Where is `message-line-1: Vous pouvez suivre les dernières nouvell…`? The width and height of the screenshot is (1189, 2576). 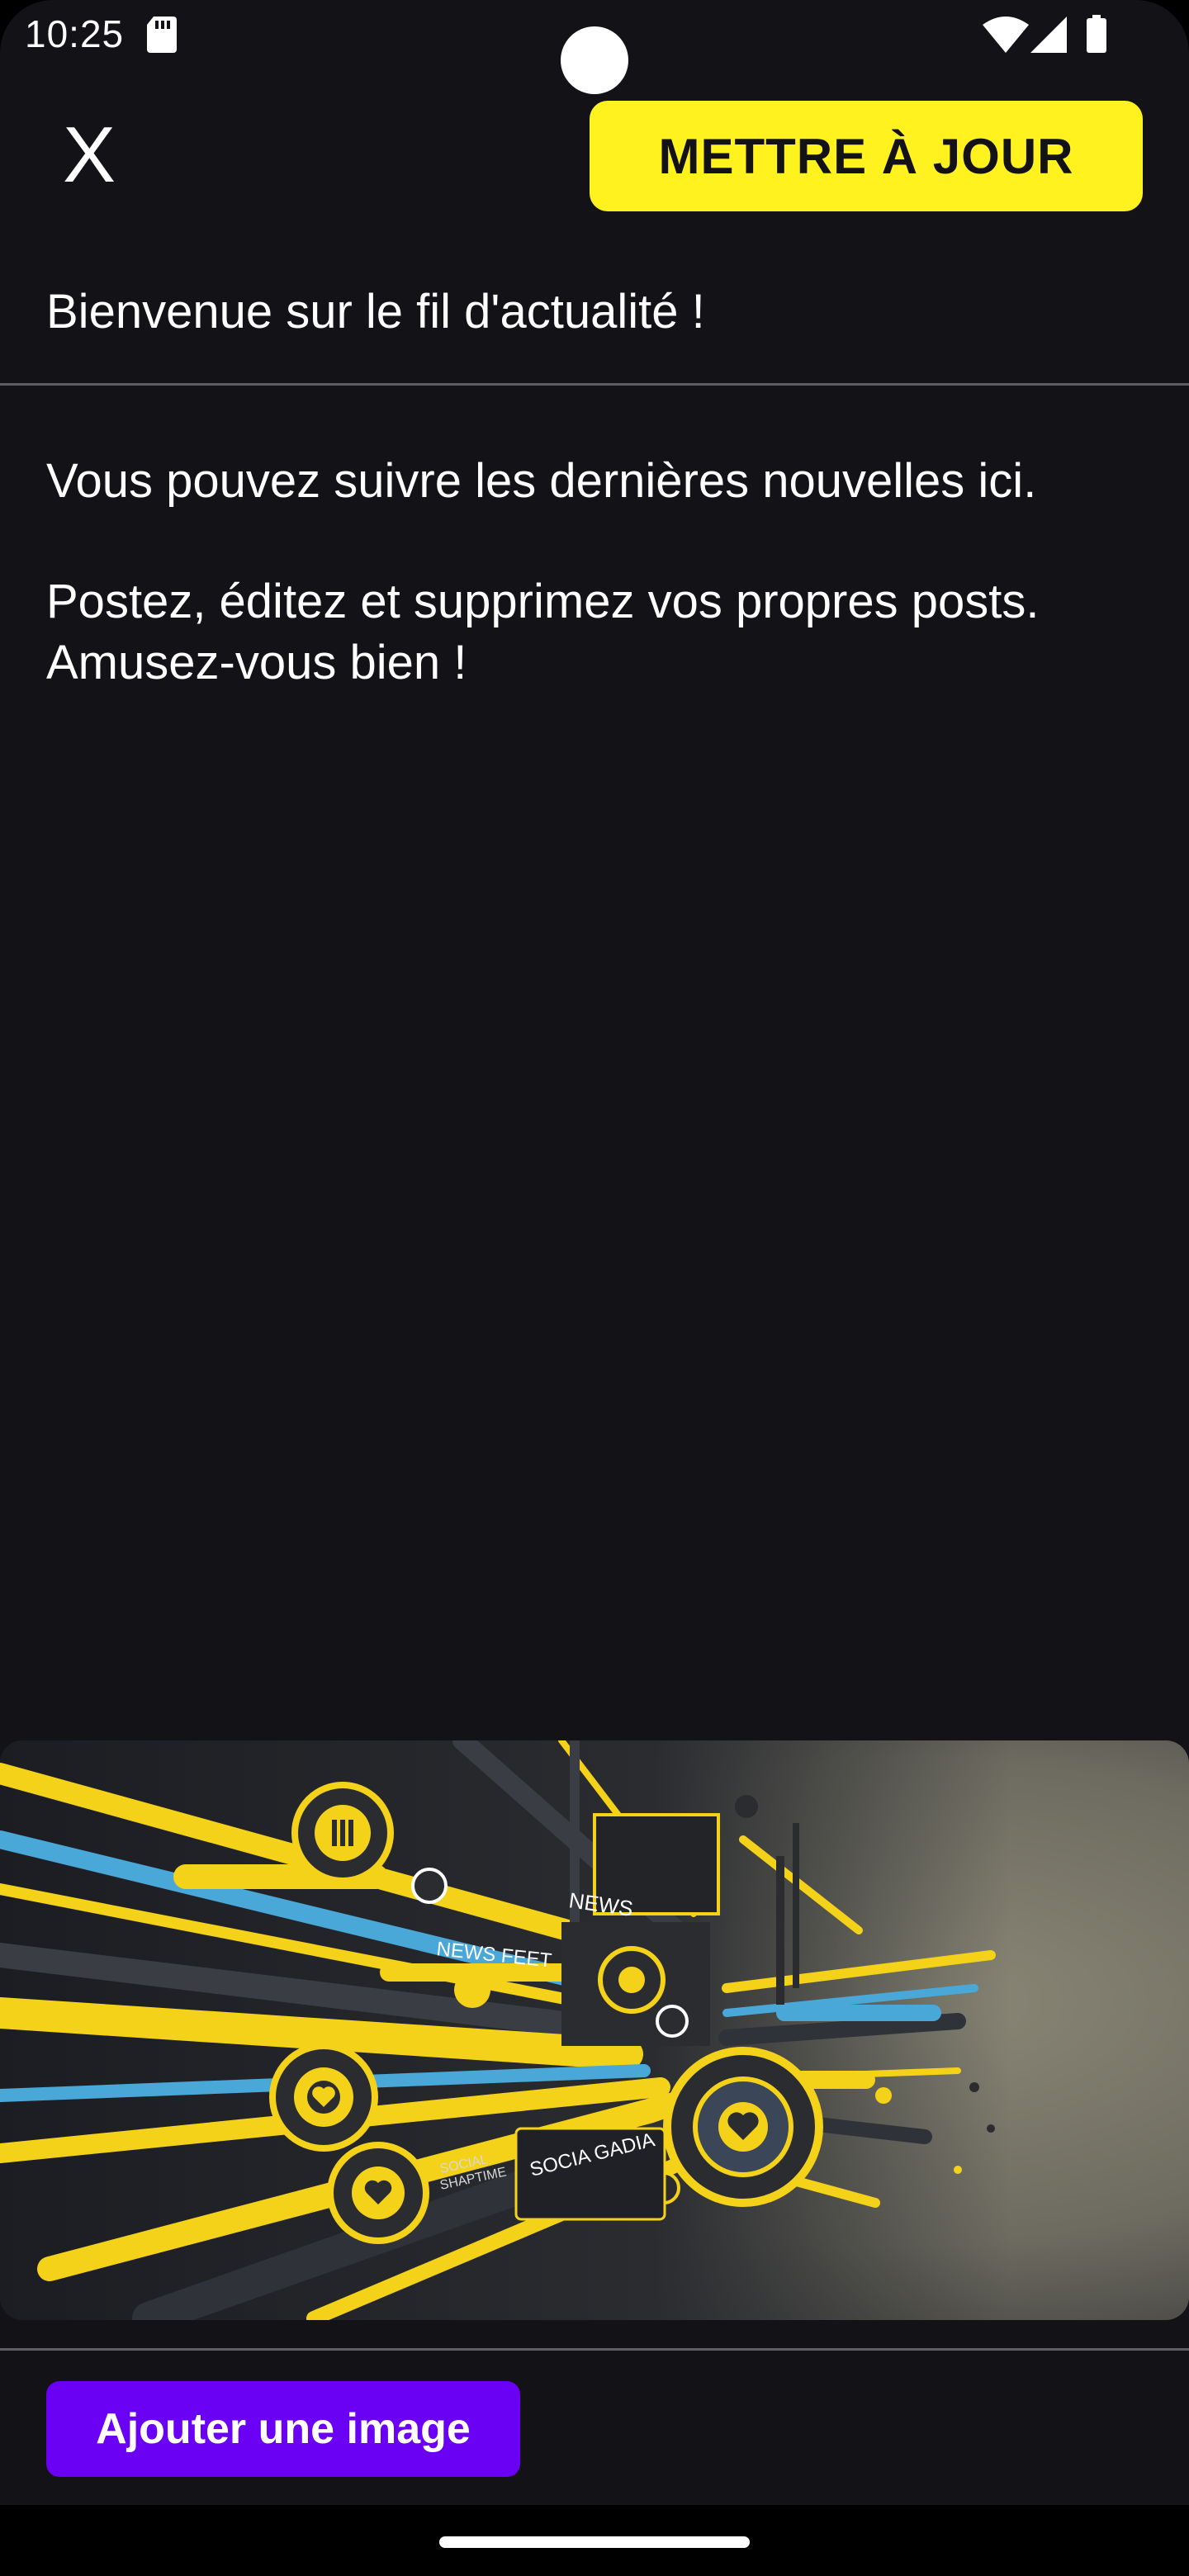 message-line-1: Vous pouvez suivre les dernières nouvell… is located at coordinates (541, 481).